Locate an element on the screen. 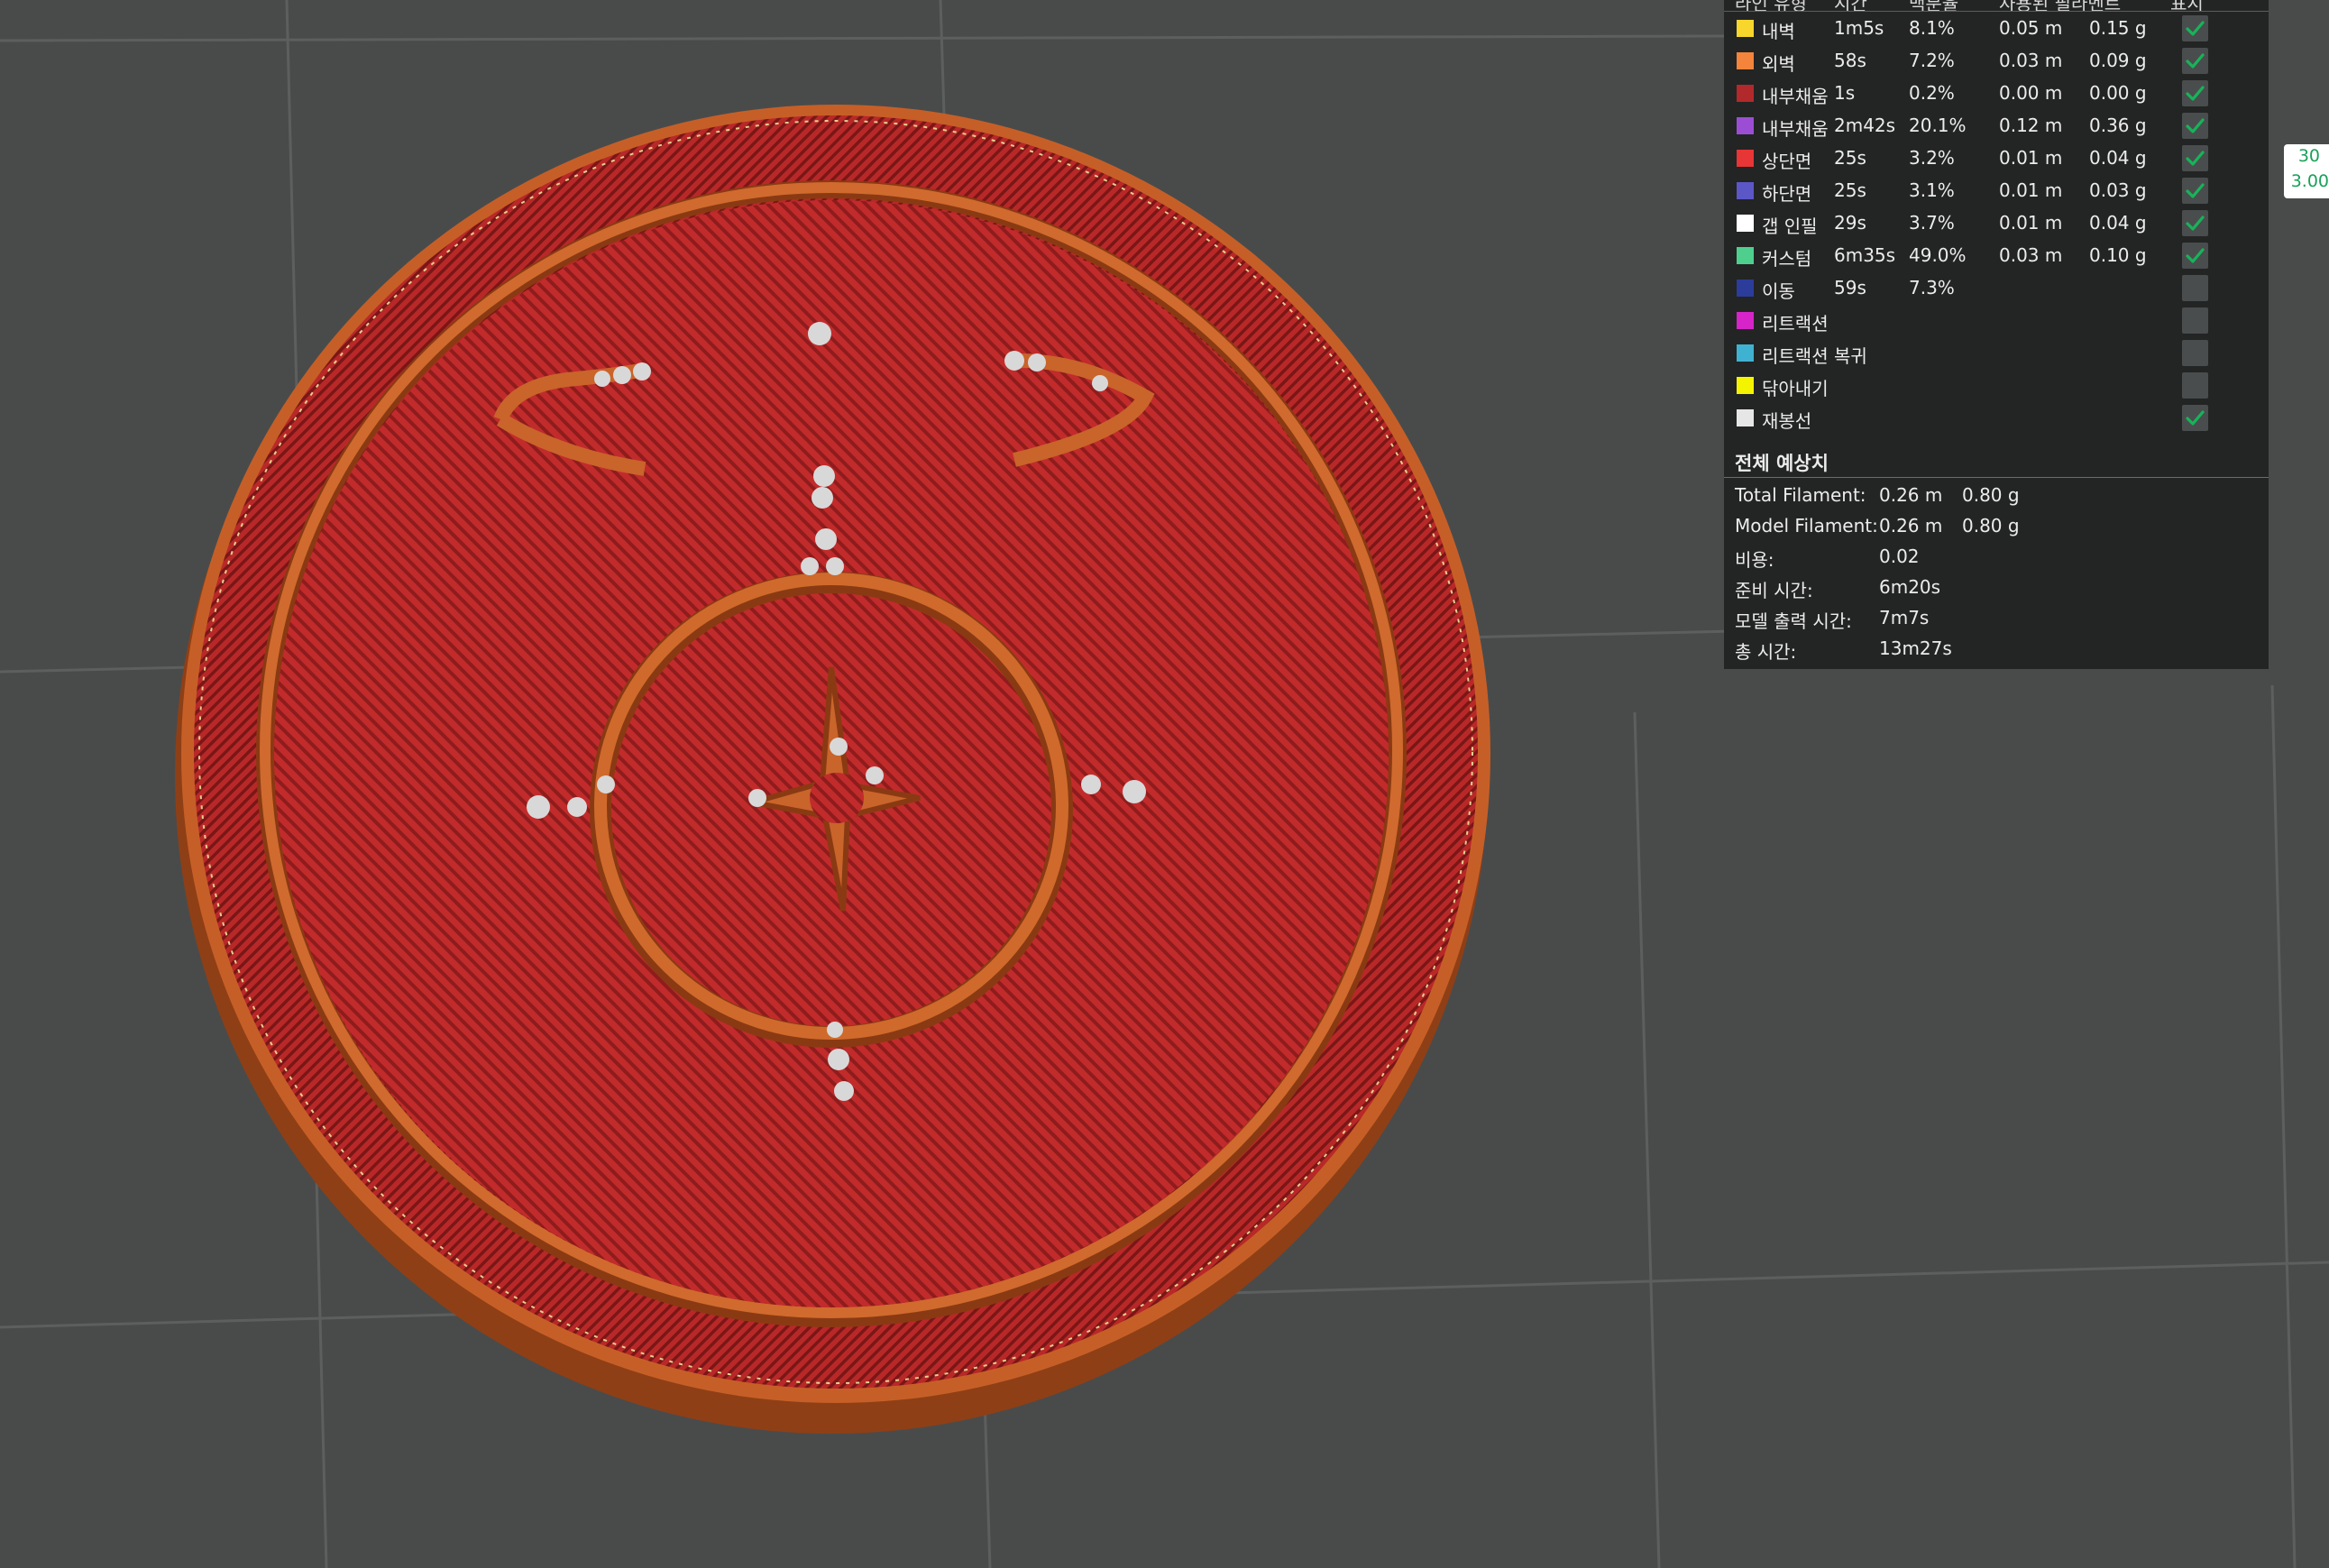  header-display: 표시 is located at coordinates (2187, 6).